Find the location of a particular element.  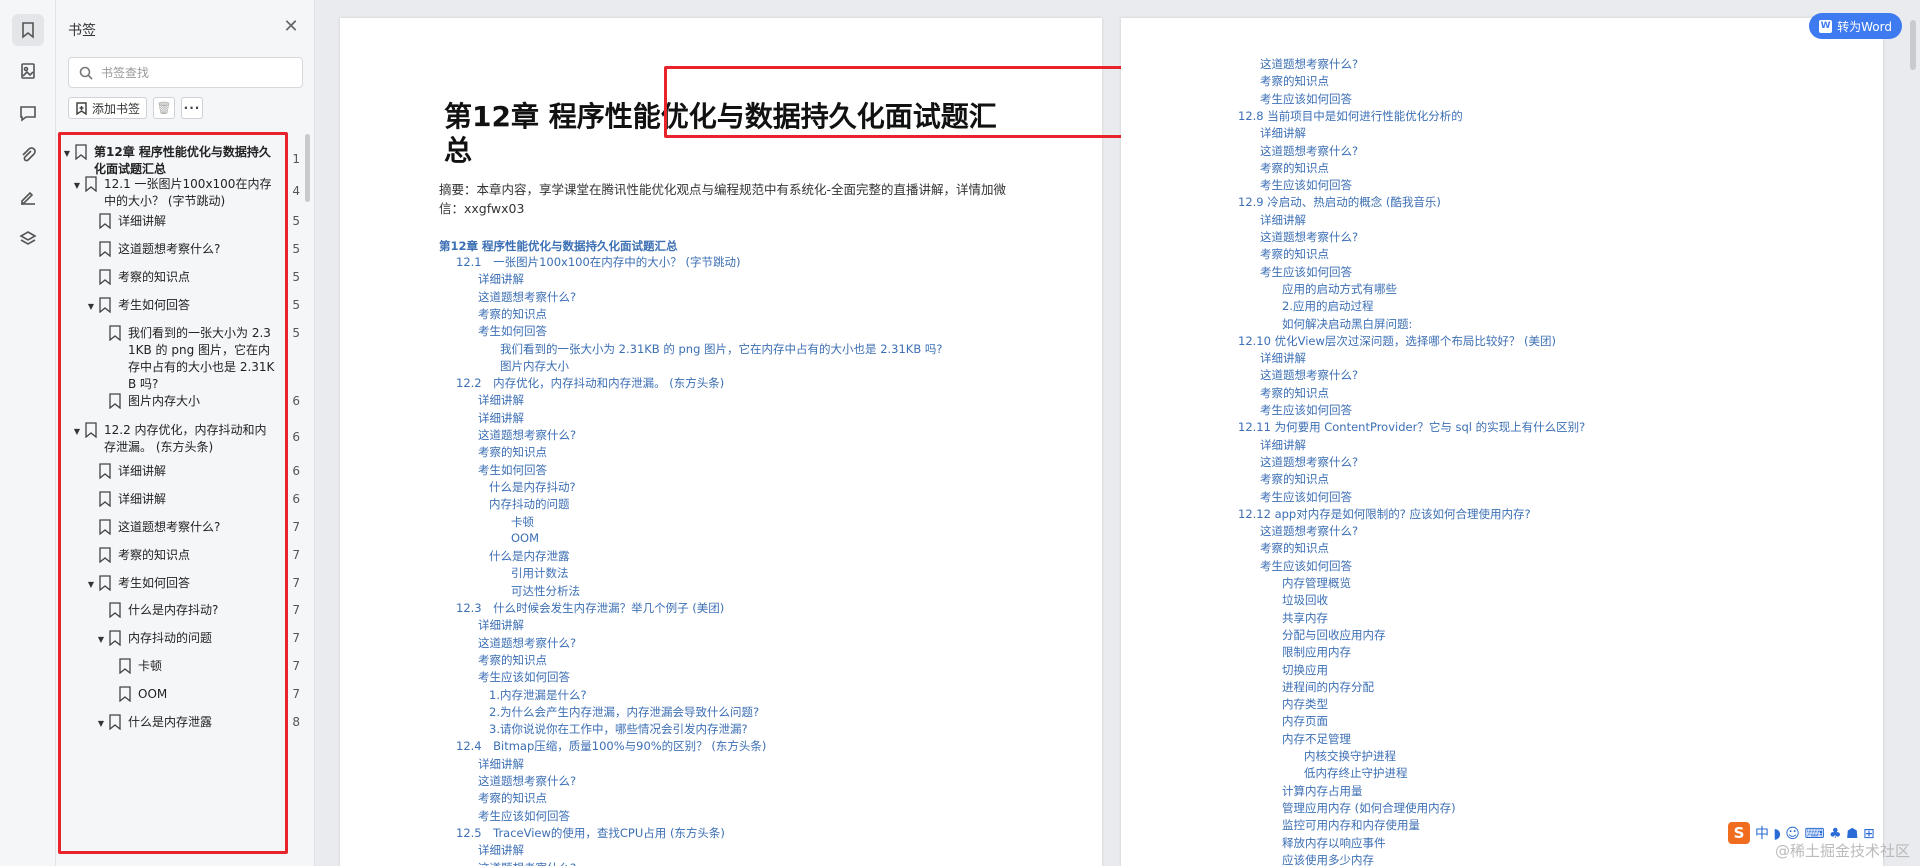

bookmark-search is located at coordinates (185, 72).